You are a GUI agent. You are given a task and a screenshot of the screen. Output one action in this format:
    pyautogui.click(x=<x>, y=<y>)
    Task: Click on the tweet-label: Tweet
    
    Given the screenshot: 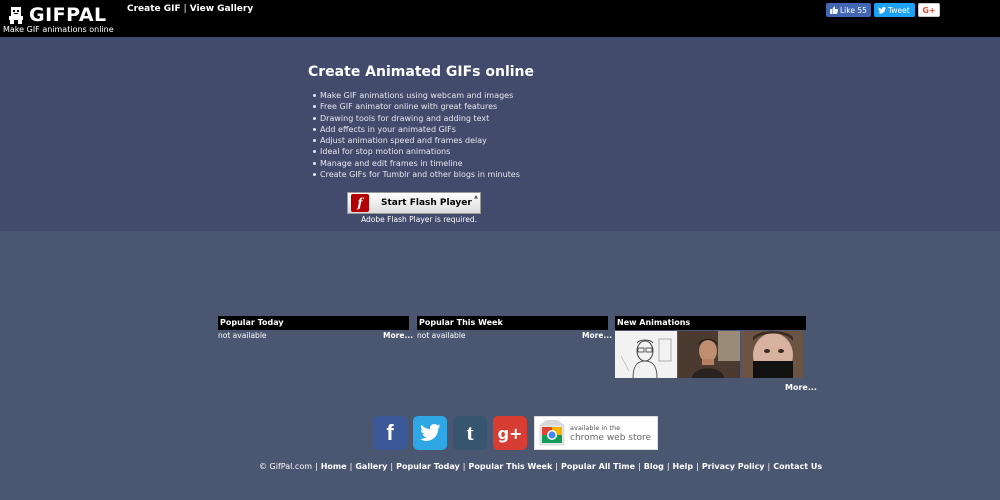 What is the action you would take?
    pyautogui.click(x=899, y=10)
    